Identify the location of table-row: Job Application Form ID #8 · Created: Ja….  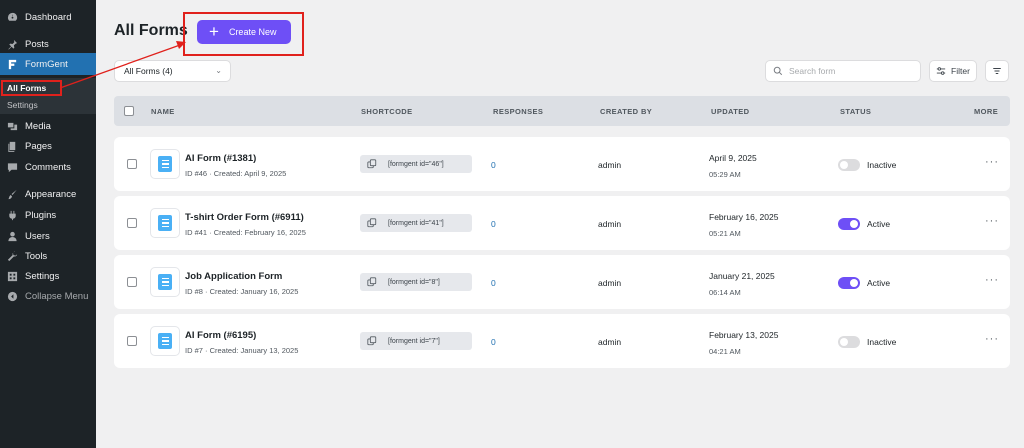
(562, 282).